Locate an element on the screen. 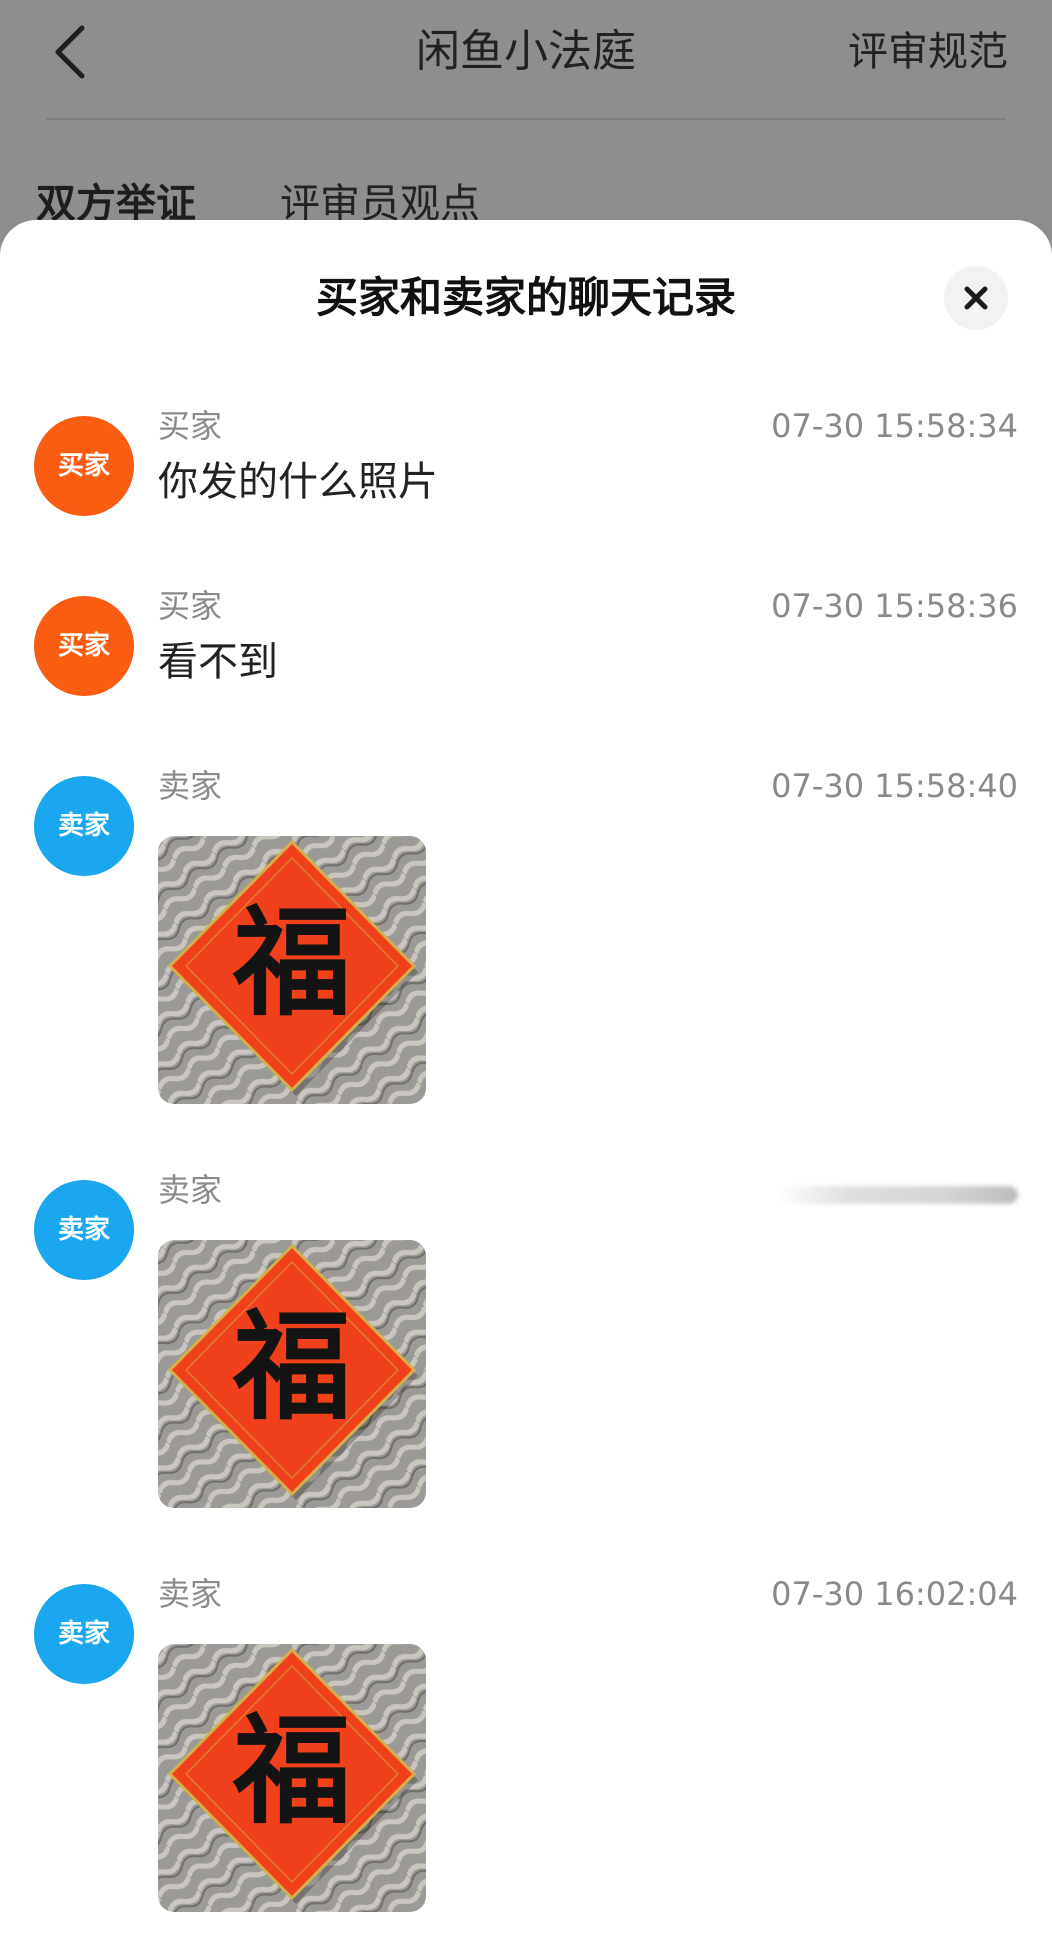 The width and height of the screenshot is (1052, 1950). header-divider is located at coordinates (526, 119).